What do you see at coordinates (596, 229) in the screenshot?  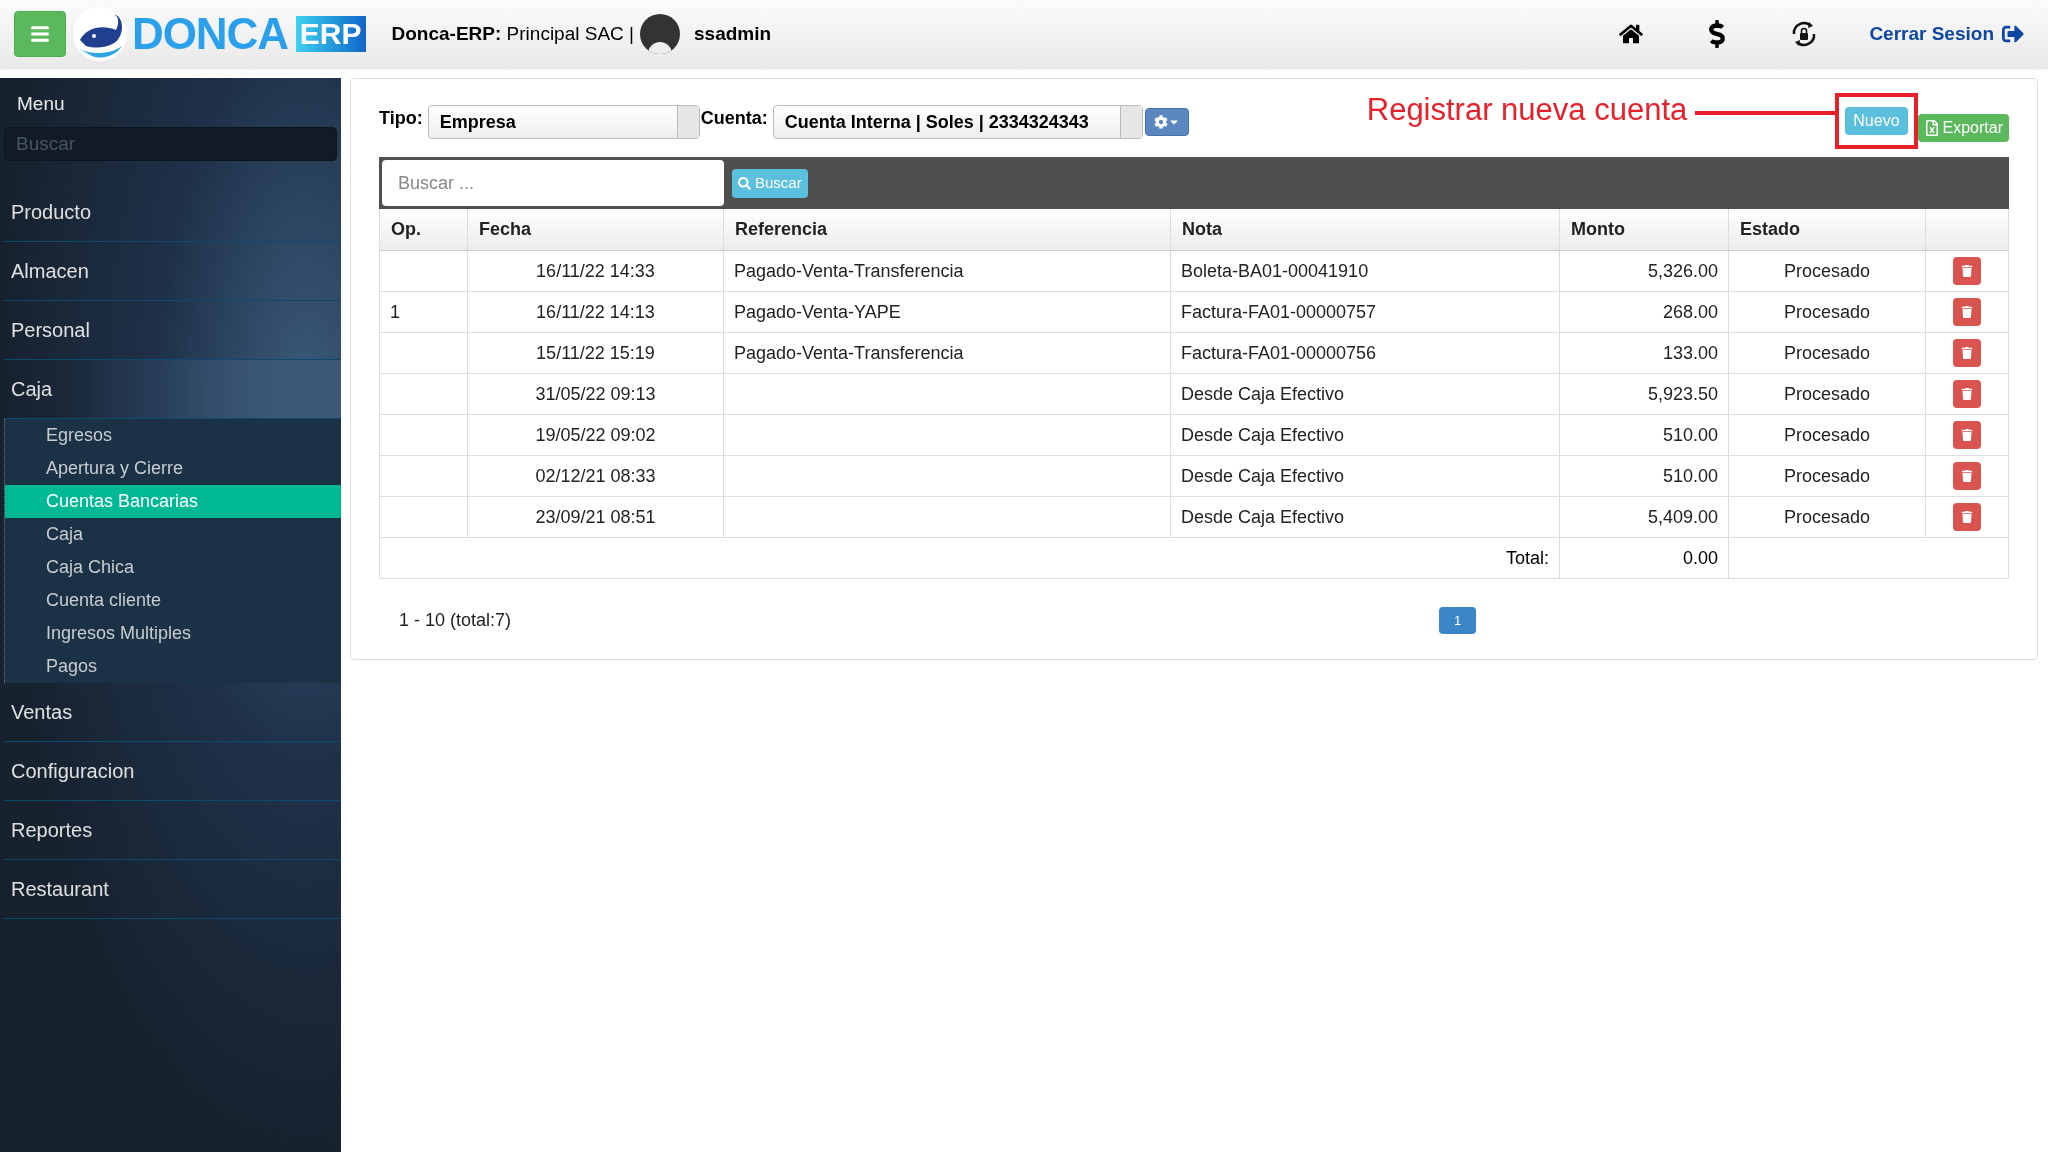 I see `column-header: Fecha` at bounding box center [596, 229].